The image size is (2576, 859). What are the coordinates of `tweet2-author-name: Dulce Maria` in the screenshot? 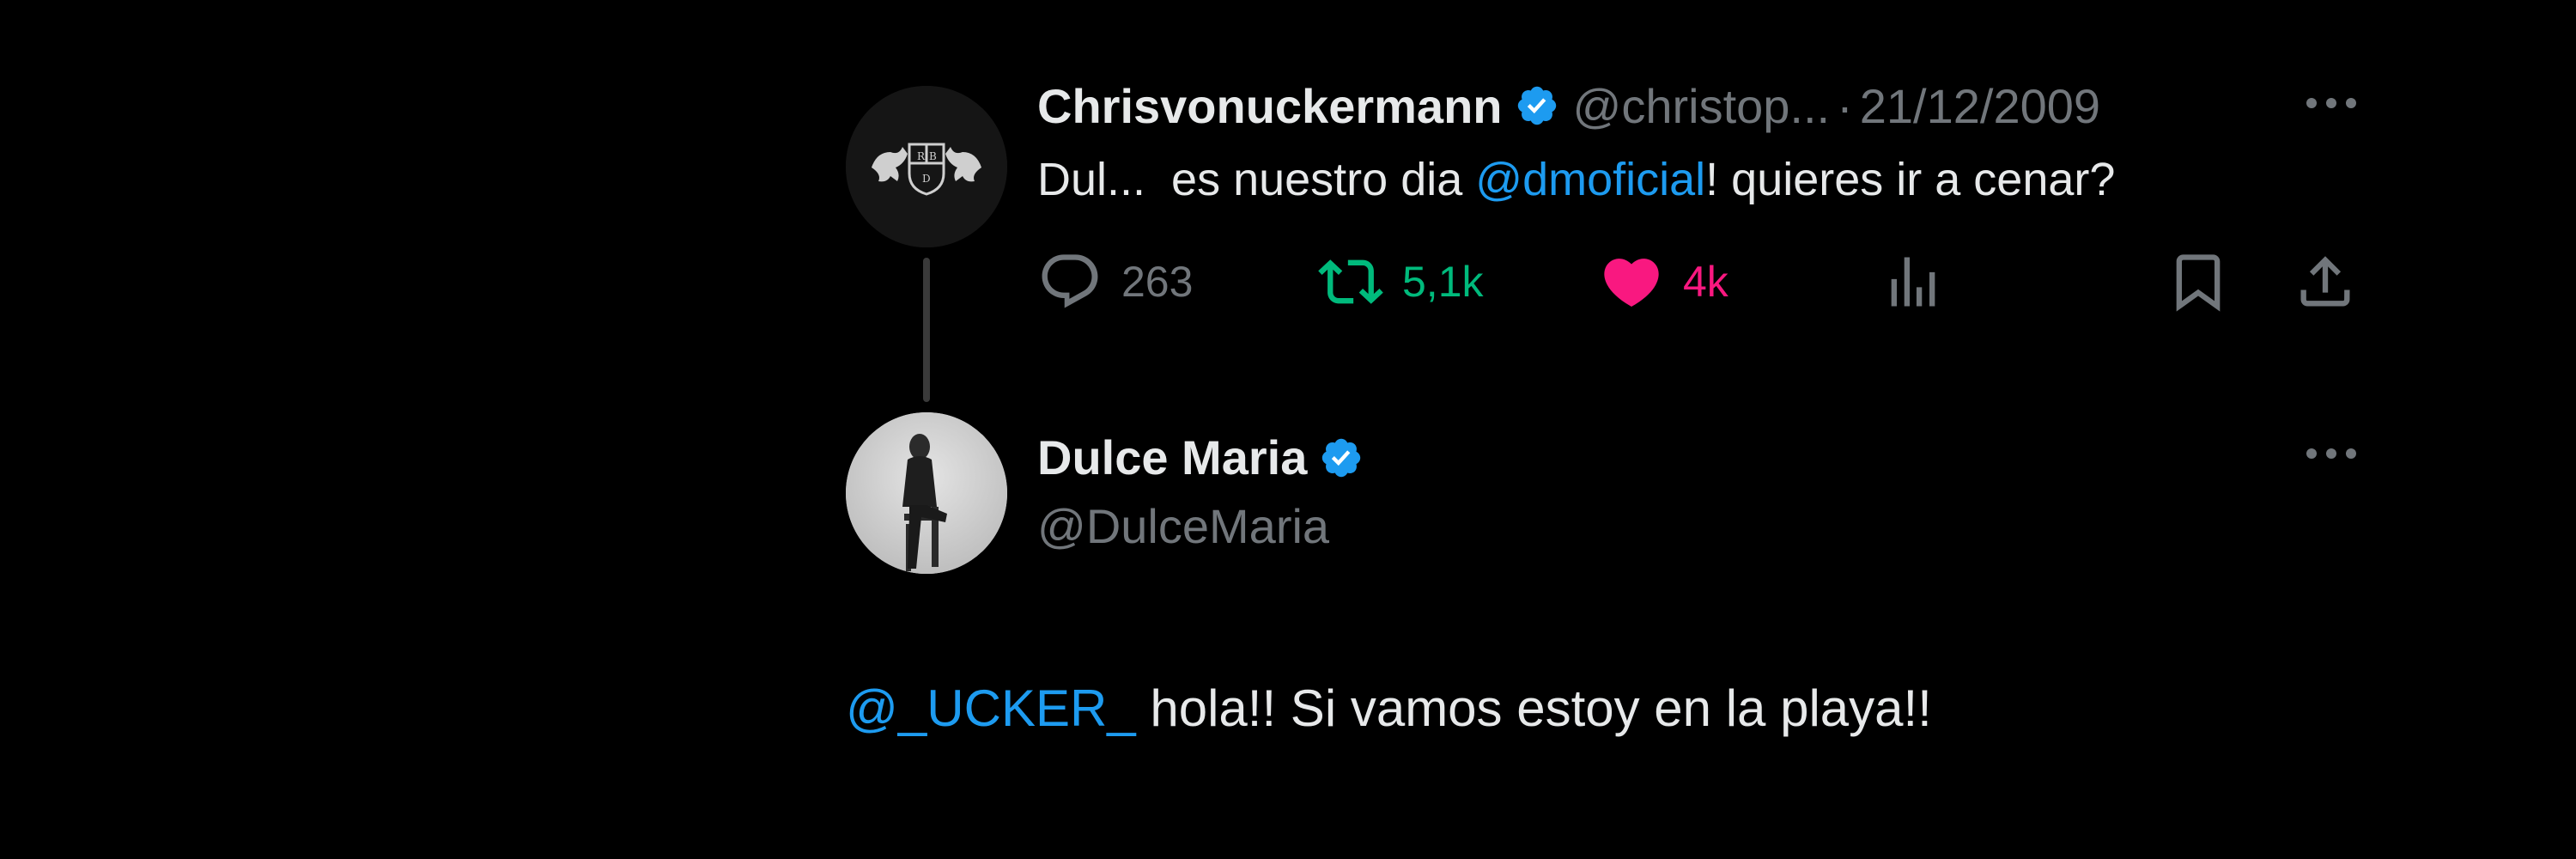 It's located at (1172, 457).